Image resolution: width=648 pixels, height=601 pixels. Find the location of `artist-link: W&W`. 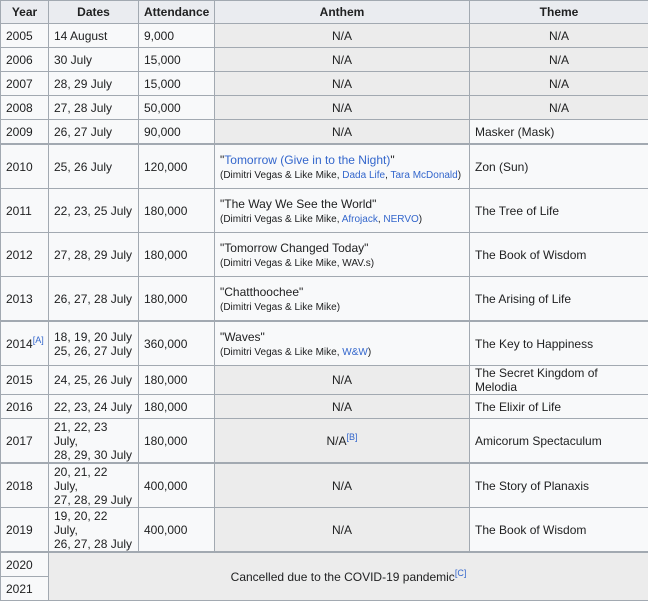

artist-link: W&W is located at coordinates (355, 352).